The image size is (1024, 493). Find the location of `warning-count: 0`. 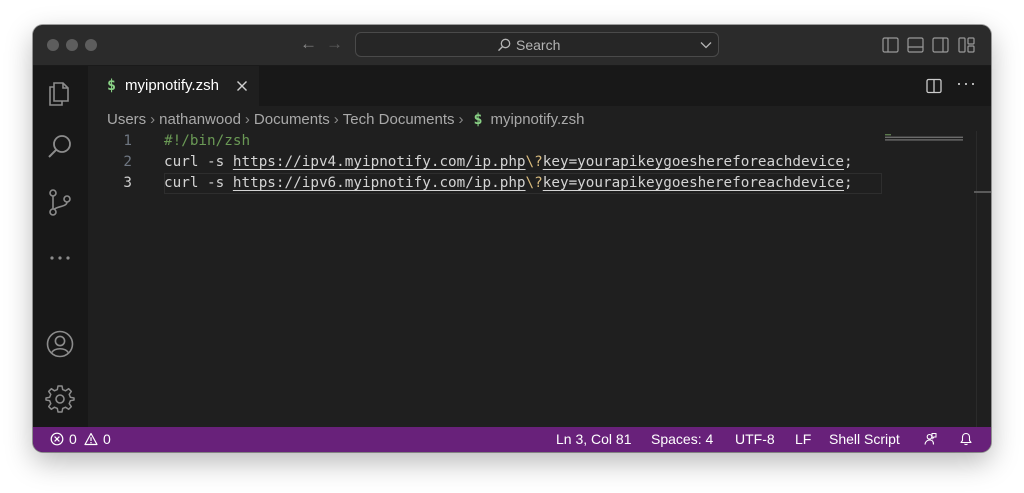

warning-count: 0 is located at coordinates (107, 439).